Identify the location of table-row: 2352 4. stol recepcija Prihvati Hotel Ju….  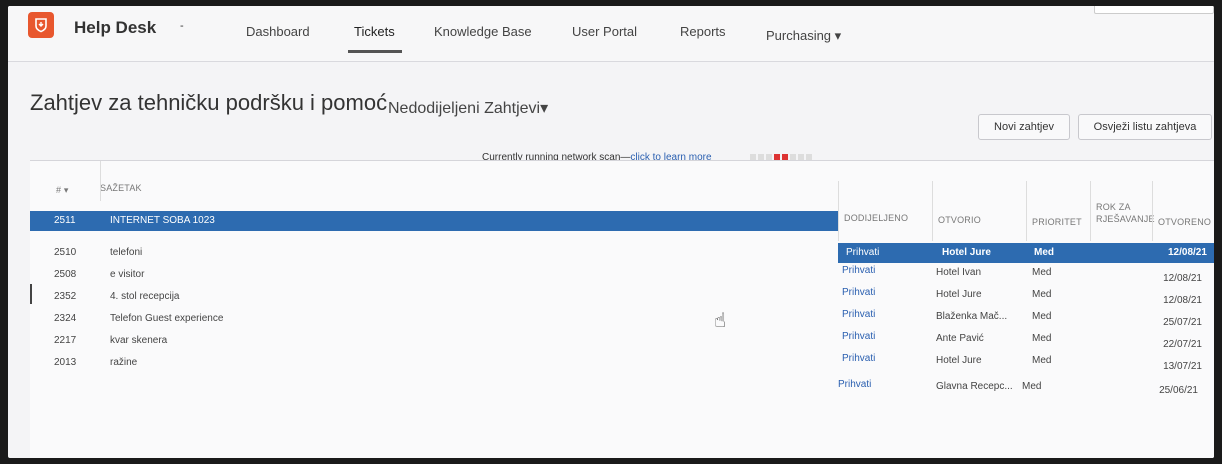
(622, 297).